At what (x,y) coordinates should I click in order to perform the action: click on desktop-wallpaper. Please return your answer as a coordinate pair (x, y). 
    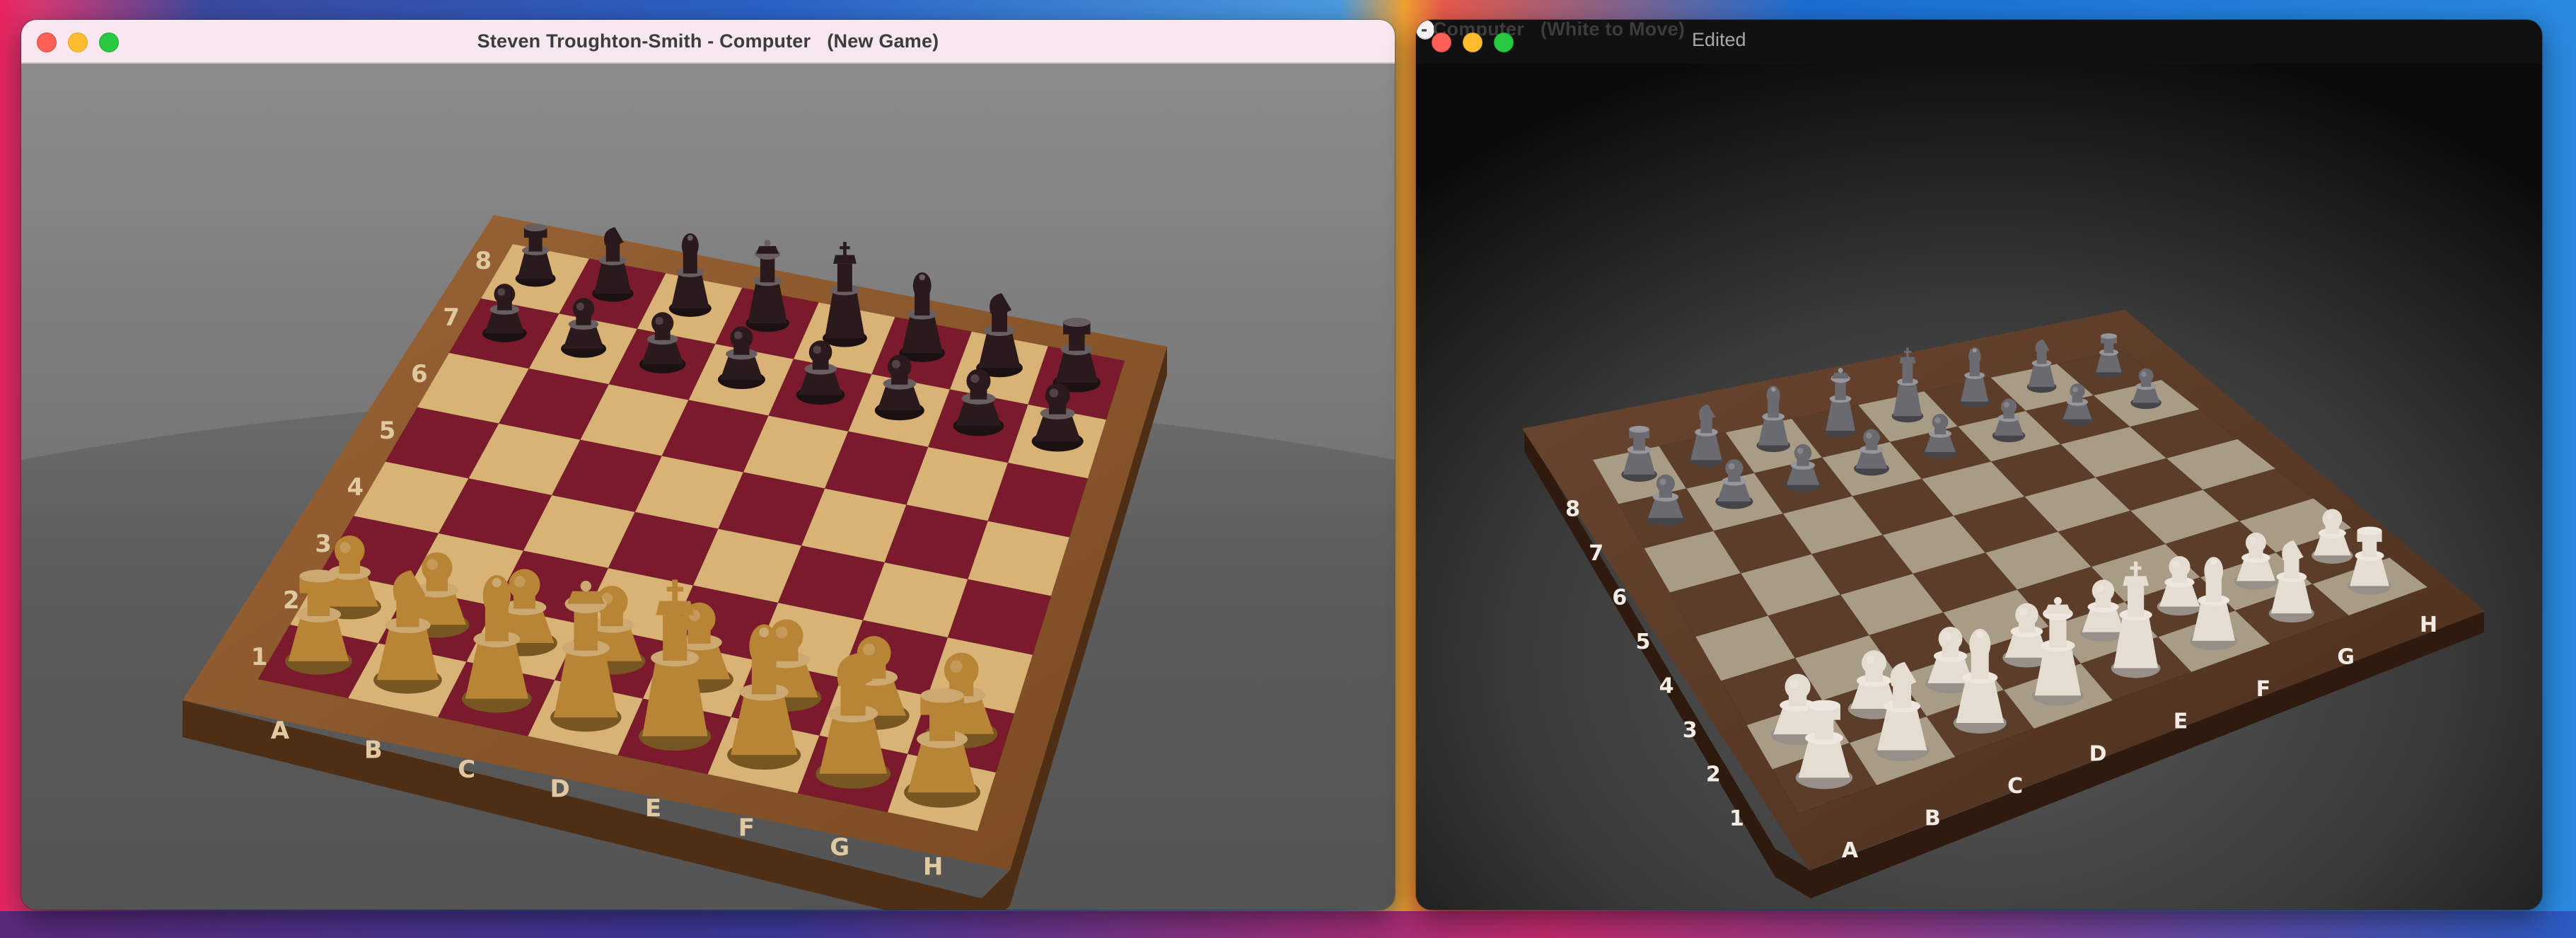
    Looking at the image, I should click on (1288, 925).